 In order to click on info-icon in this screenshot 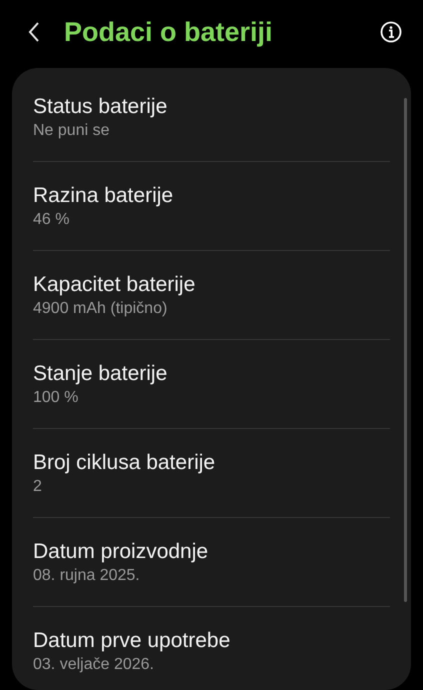, I will do `click(391, 32)`.